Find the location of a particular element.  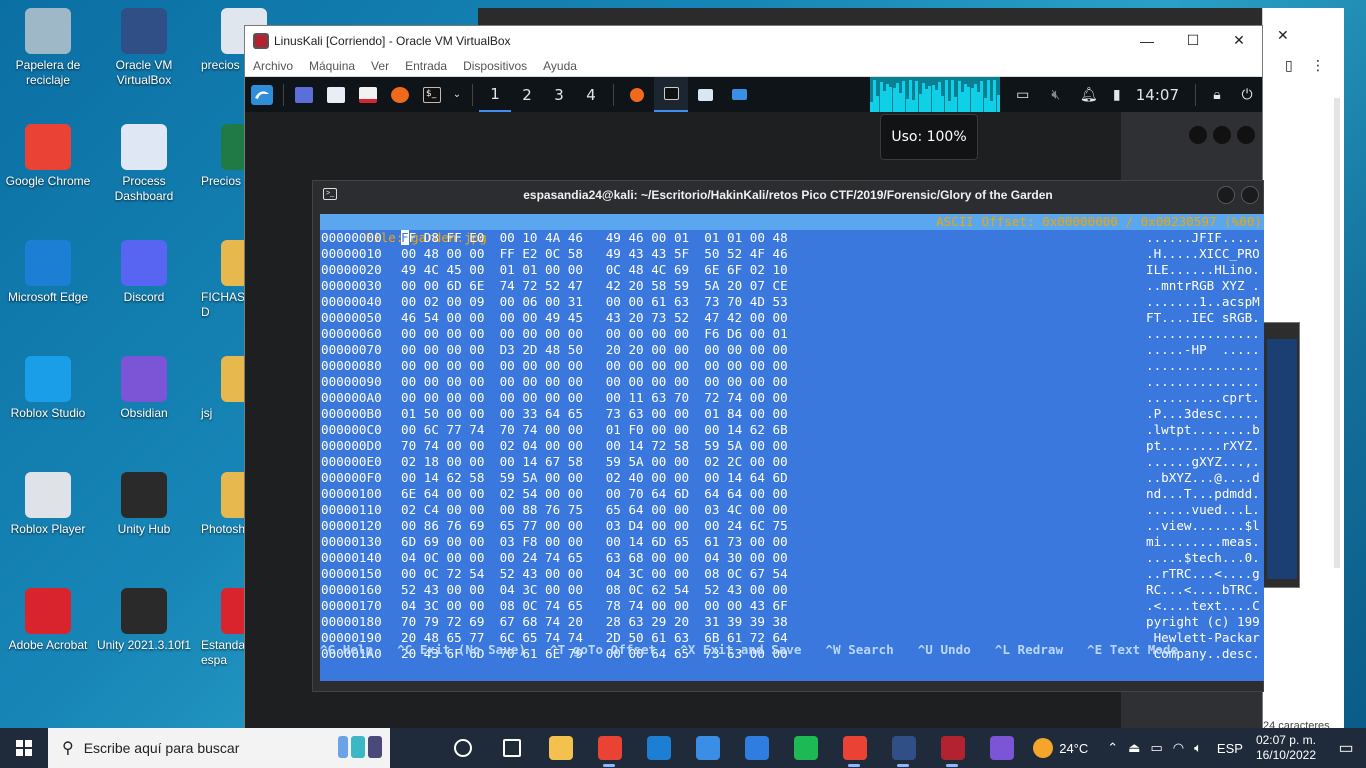

hex-ascii: FT....IEC sRGB. is located at coordinates (1203, 318).